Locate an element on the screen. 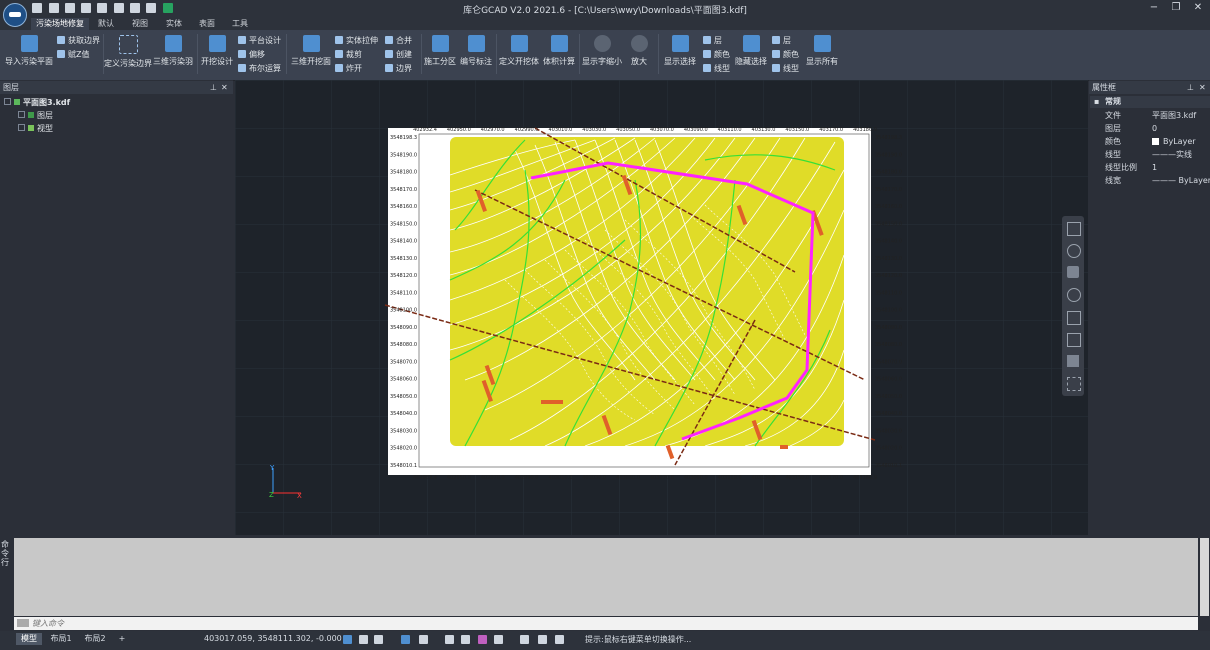 This screenshot has height=650, width=1210. boundary-button: 边界 is located at coordinates (398, 69).